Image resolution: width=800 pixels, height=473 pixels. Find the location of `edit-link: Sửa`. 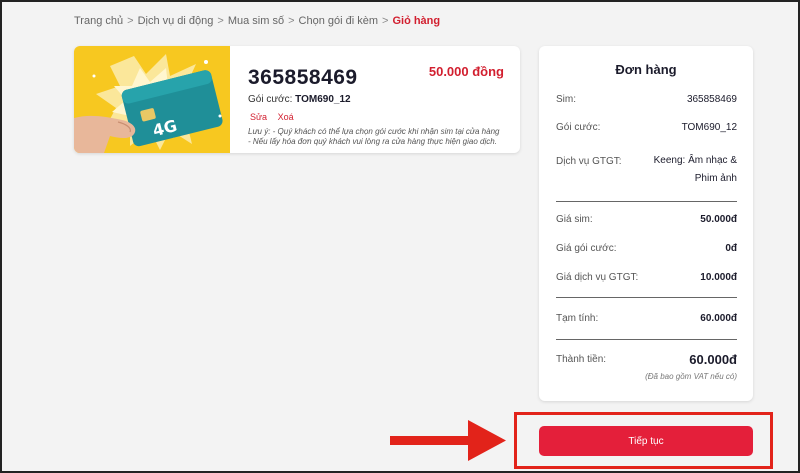

edit-link: Sửa is located at coordinates (258, 117).